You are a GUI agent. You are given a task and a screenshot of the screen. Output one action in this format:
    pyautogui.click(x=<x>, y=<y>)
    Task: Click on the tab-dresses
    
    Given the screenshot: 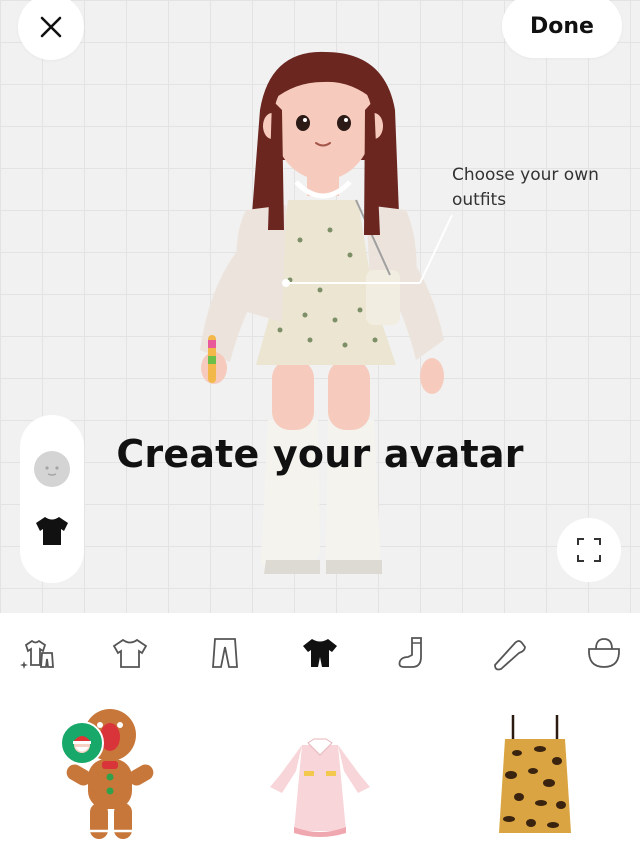 What is the action you would take?
    pyautogui.click(x=320, y=653)
    